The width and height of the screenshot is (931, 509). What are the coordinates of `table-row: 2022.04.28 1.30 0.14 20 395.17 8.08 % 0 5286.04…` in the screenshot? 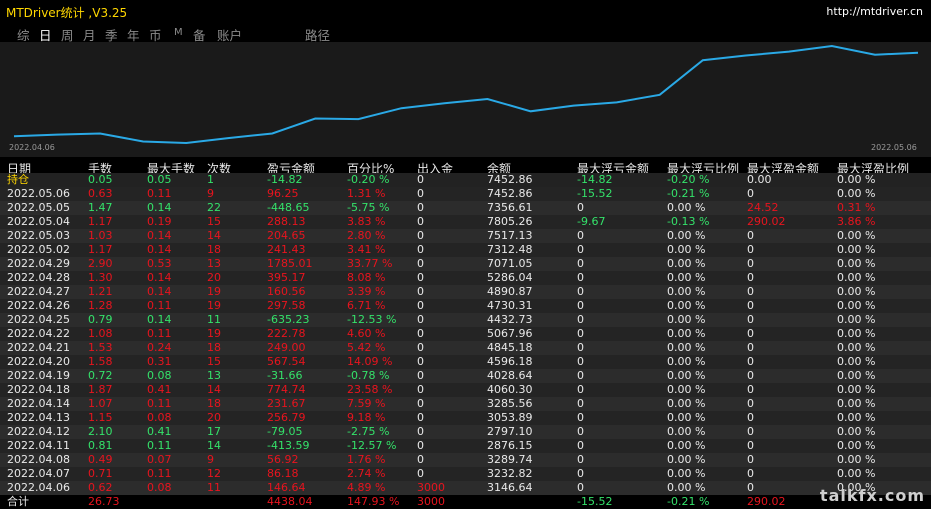 It's located at (465, 278).